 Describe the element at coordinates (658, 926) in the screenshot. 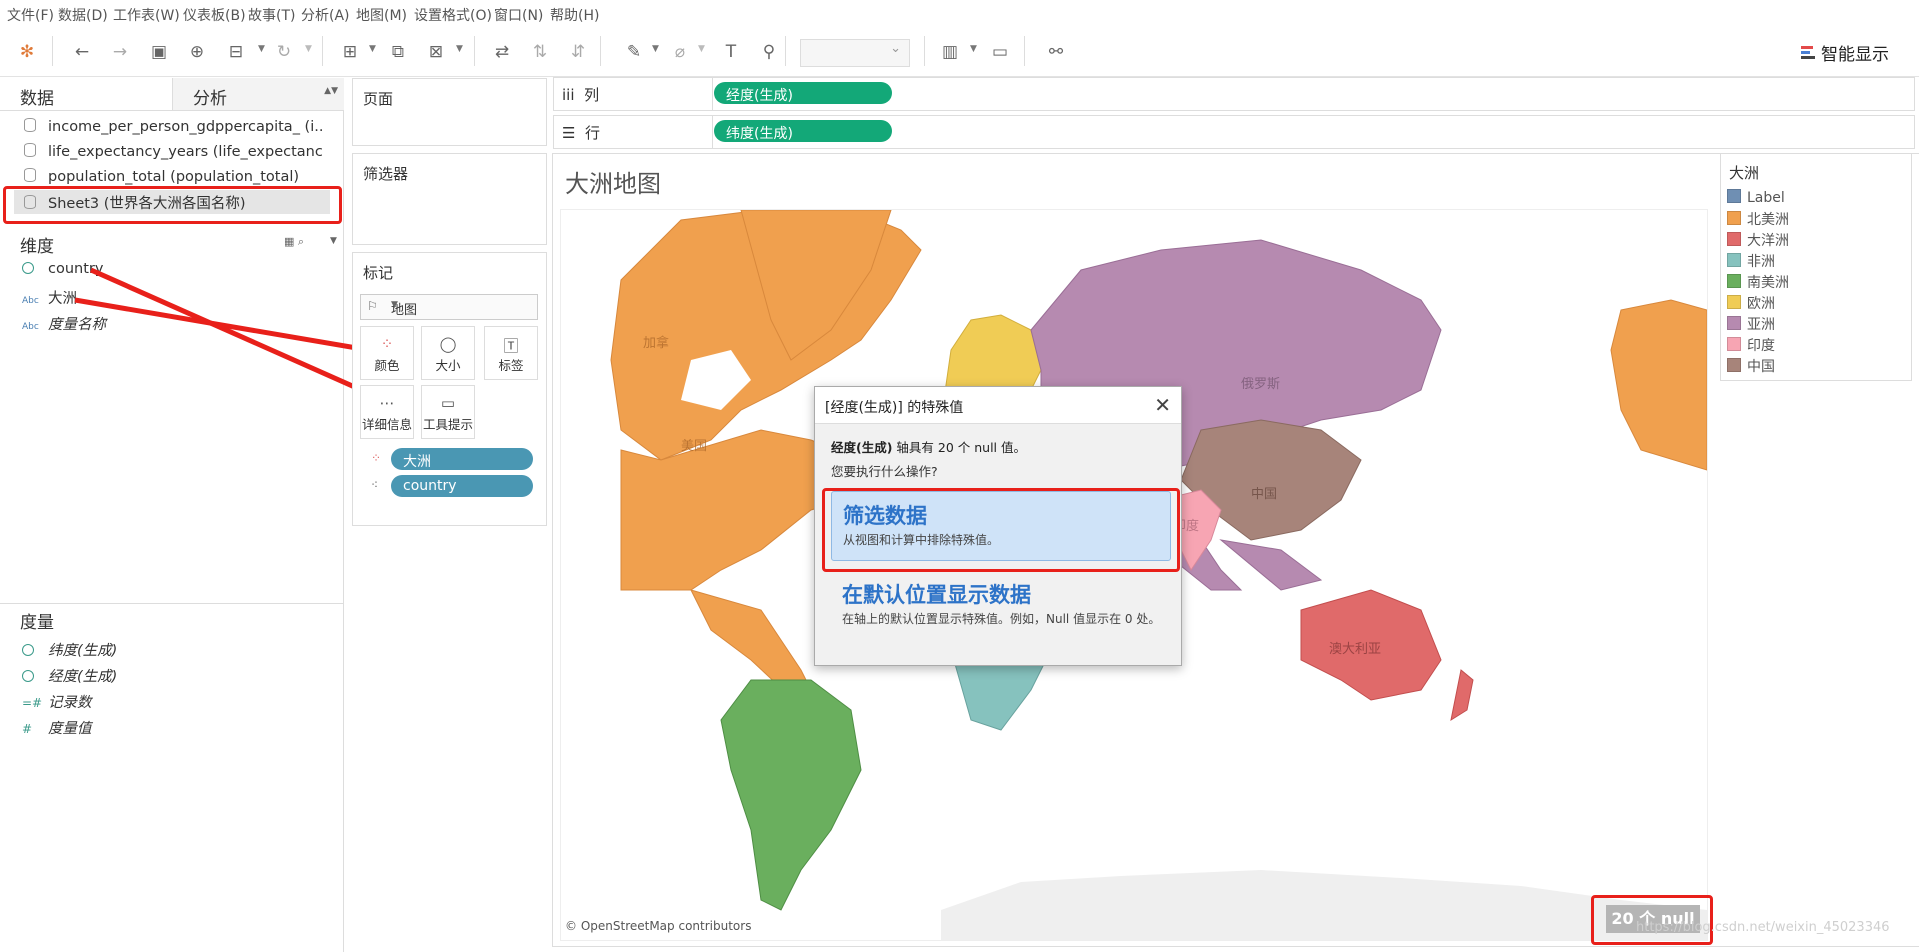

I see `map-attribution: © OpenStreetMap contributors` at that location.